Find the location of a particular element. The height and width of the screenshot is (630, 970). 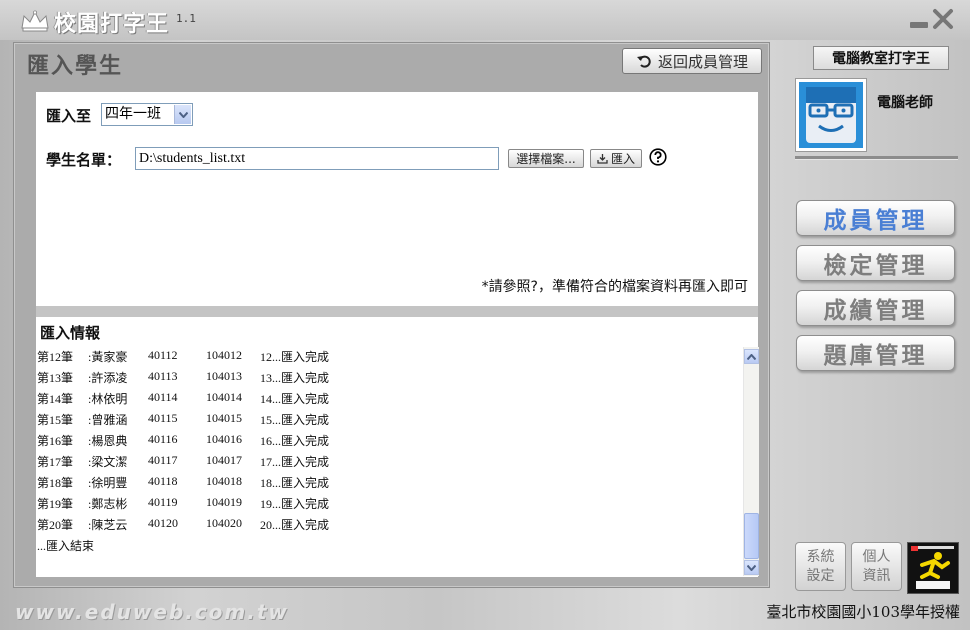

log-cell-name: :鄭志彬 is located at coordinates (108, 504).